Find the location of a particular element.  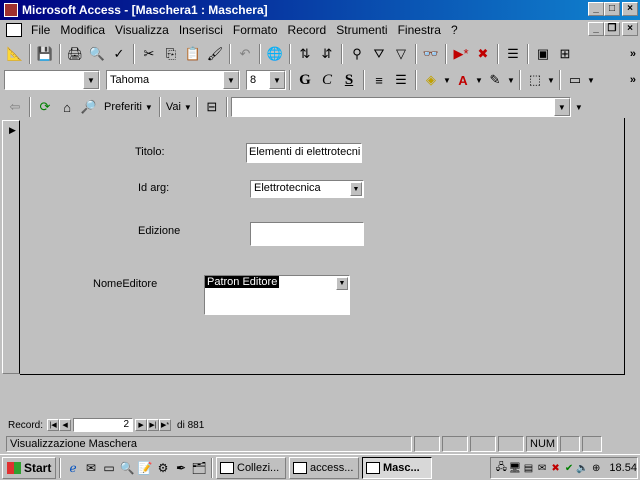

speaker-icon: 🔈 is located at coordinates (582, 468).